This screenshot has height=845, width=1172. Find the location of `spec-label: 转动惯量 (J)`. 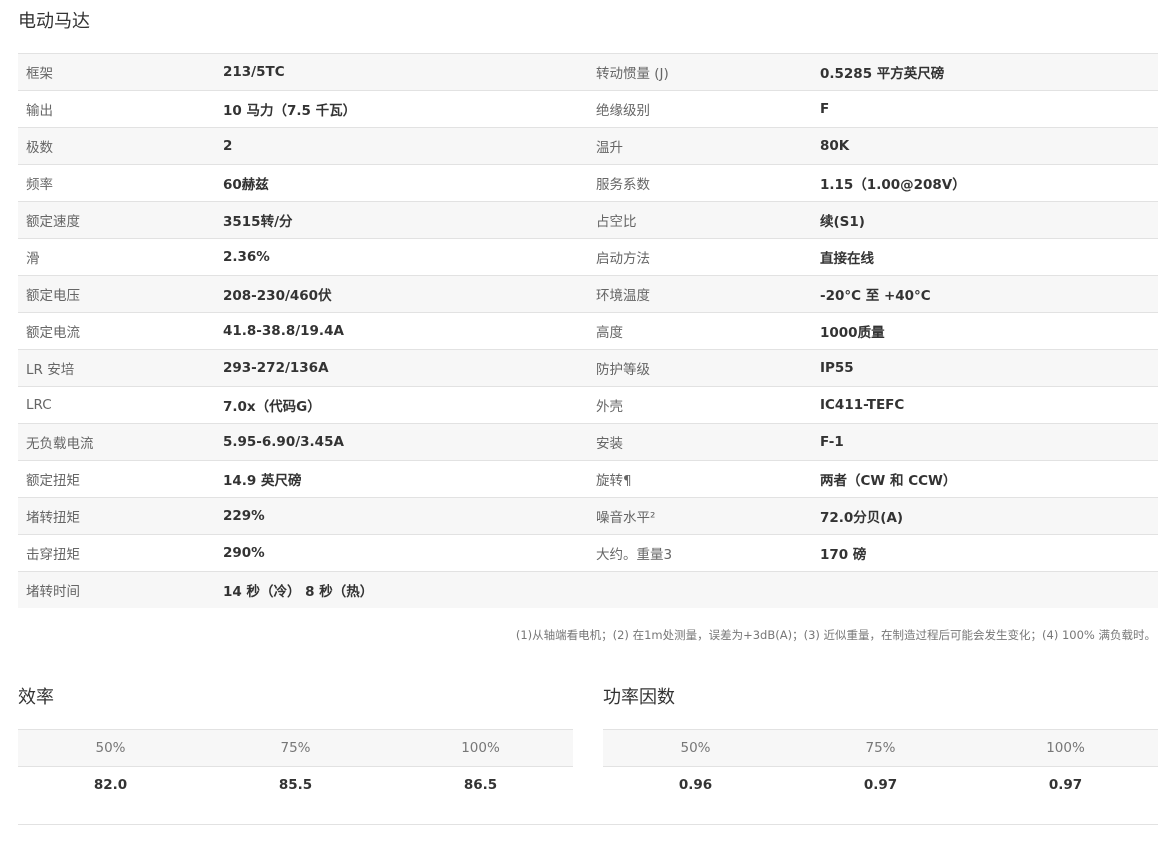

spec-label: 转动惯量 (J) is located at coordinates (700, 72).